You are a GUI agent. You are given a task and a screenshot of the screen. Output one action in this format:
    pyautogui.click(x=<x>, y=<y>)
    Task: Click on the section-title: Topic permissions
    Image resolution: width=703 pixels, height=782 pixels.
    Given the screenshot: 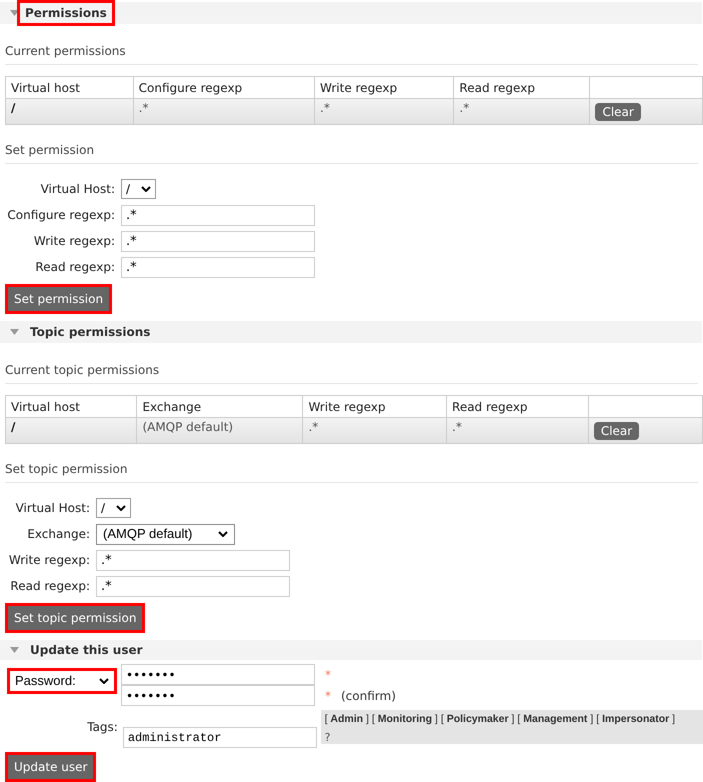 What is the action you would take?
    pyautogui.click(x=90, y=333)
    